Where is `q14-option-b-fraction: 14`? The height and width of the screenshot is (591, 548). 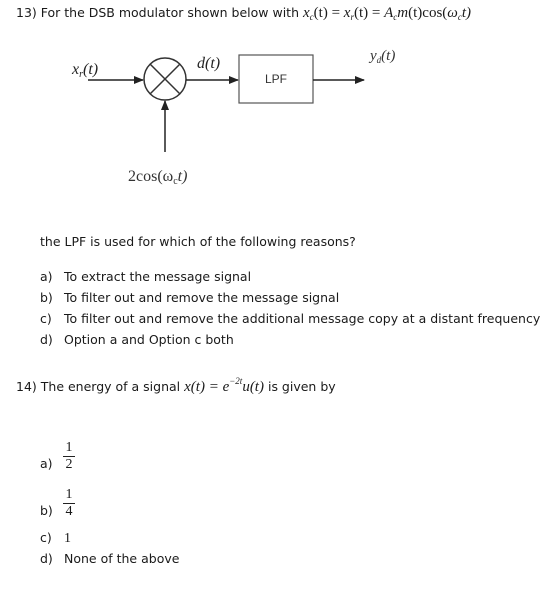 q14-option-b-fraction: 14 is located at coordinates (69, 503).